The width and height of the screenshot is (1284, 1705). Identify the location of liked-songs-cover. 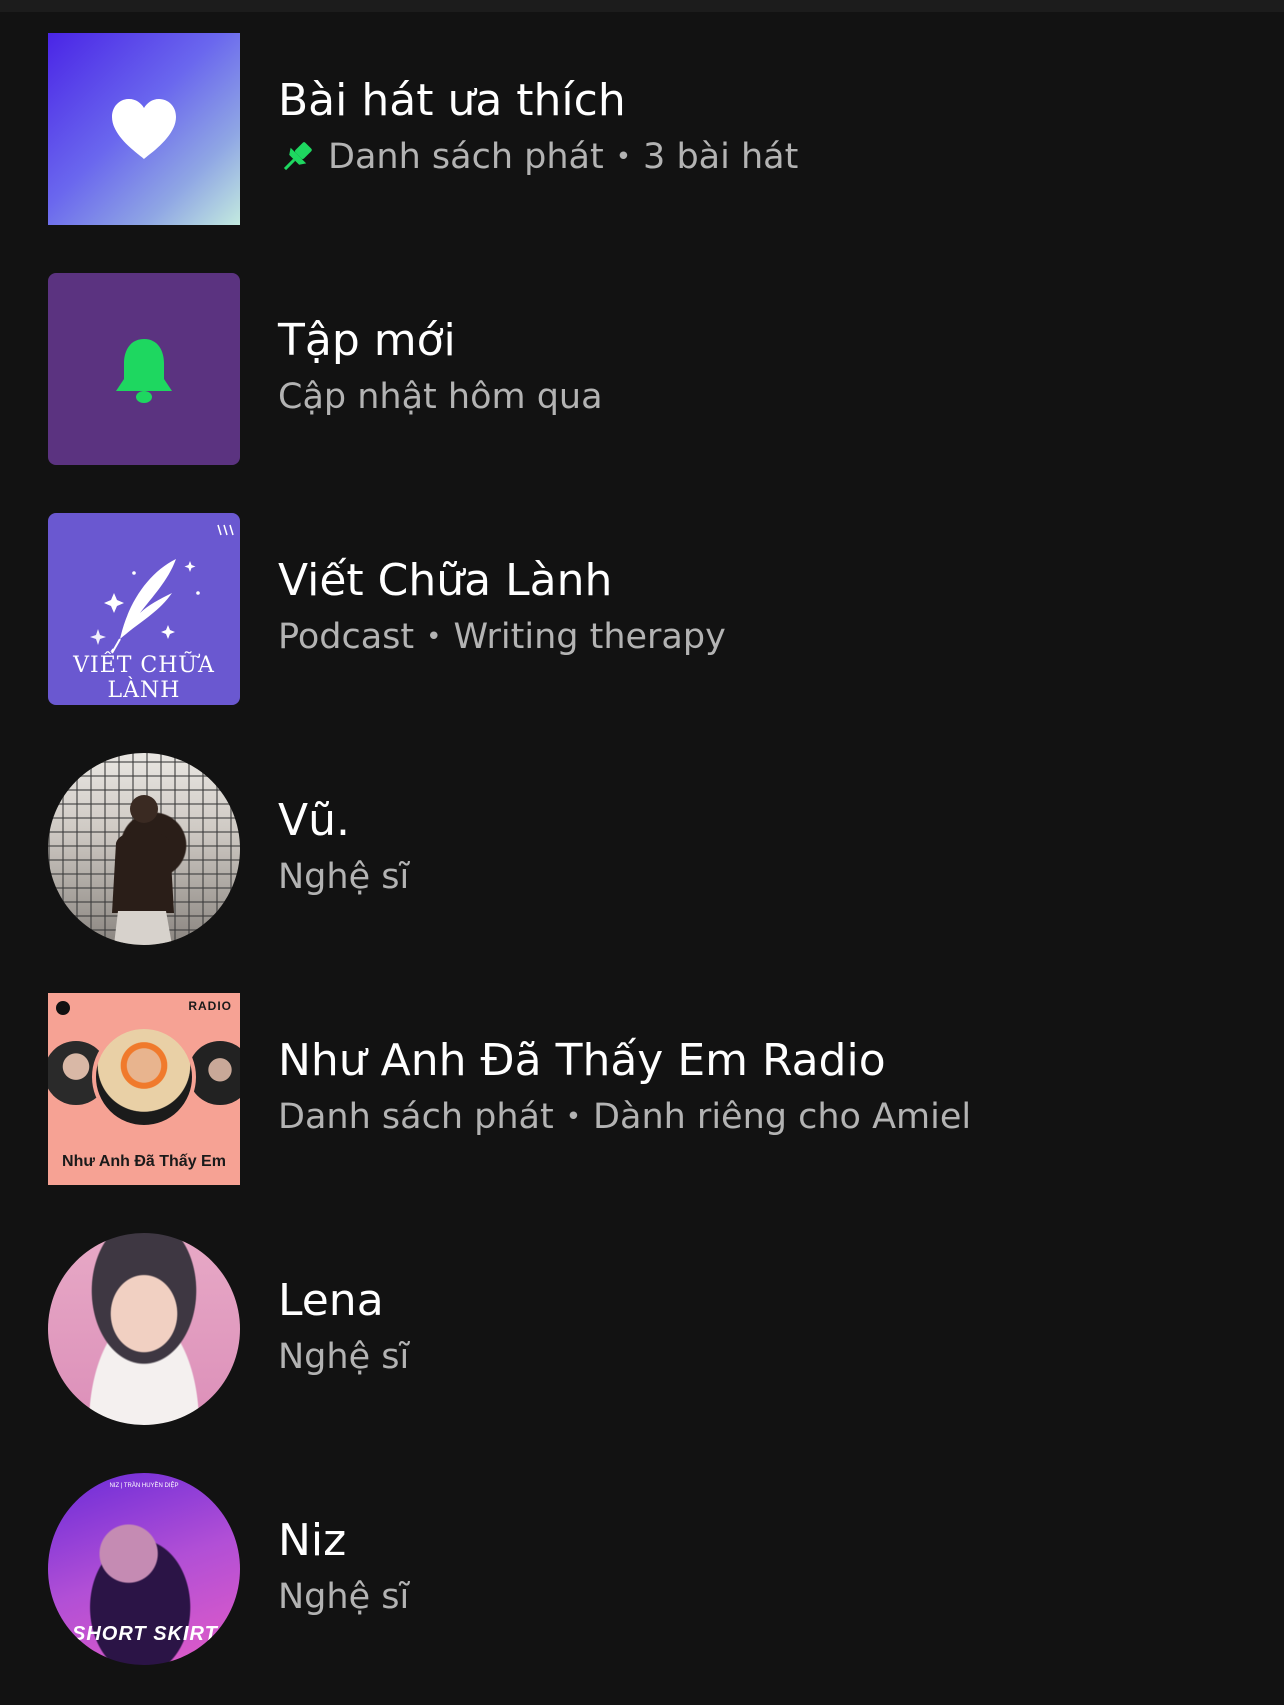
(144, 129).